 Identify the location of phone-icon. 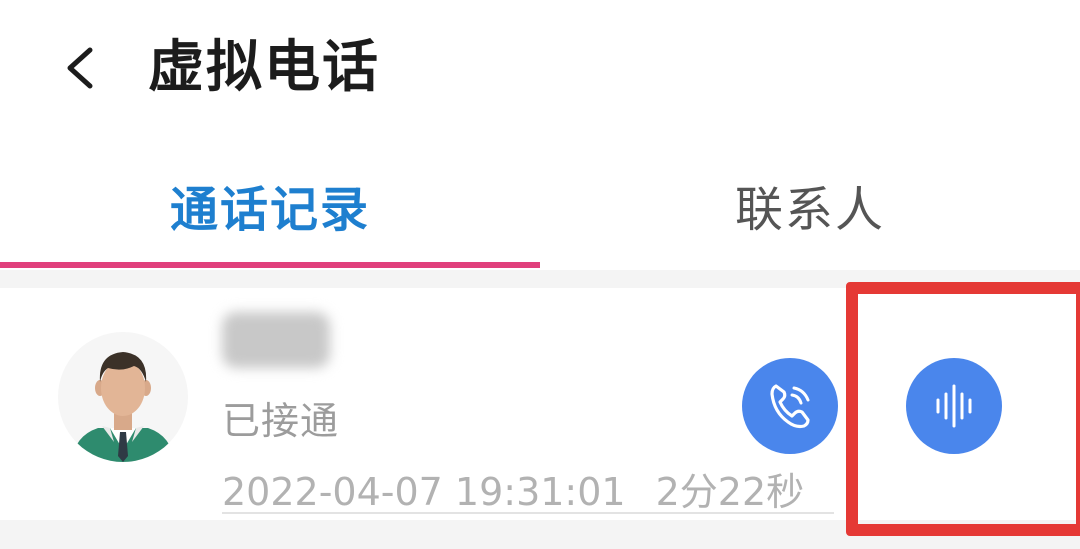
(790, 406).